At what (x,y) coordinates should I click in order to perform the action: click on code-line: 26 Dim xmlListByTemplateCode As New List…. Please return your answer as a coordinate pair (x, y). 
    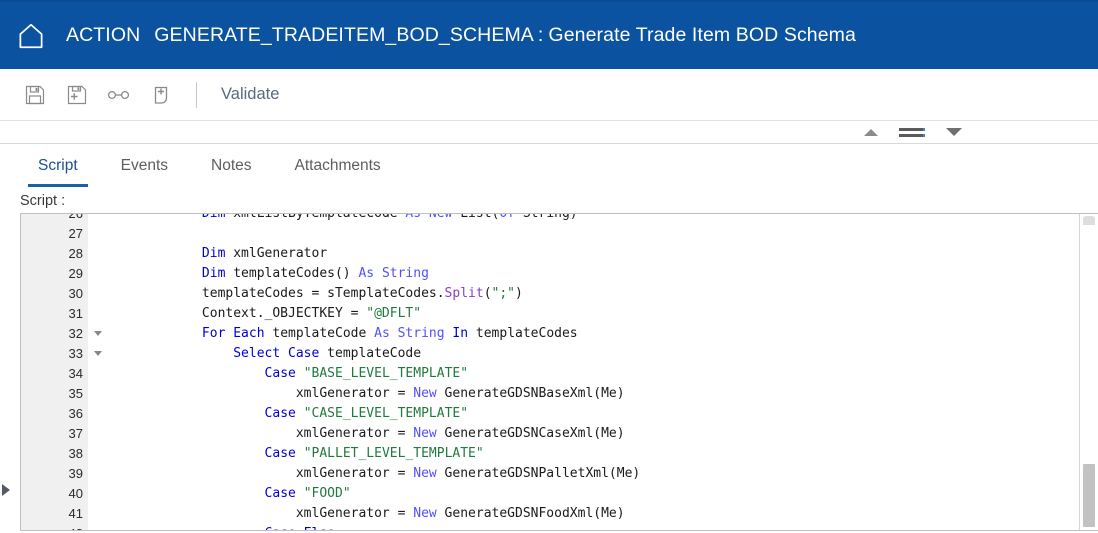
    Looking at the image, I should click on (550, 219).